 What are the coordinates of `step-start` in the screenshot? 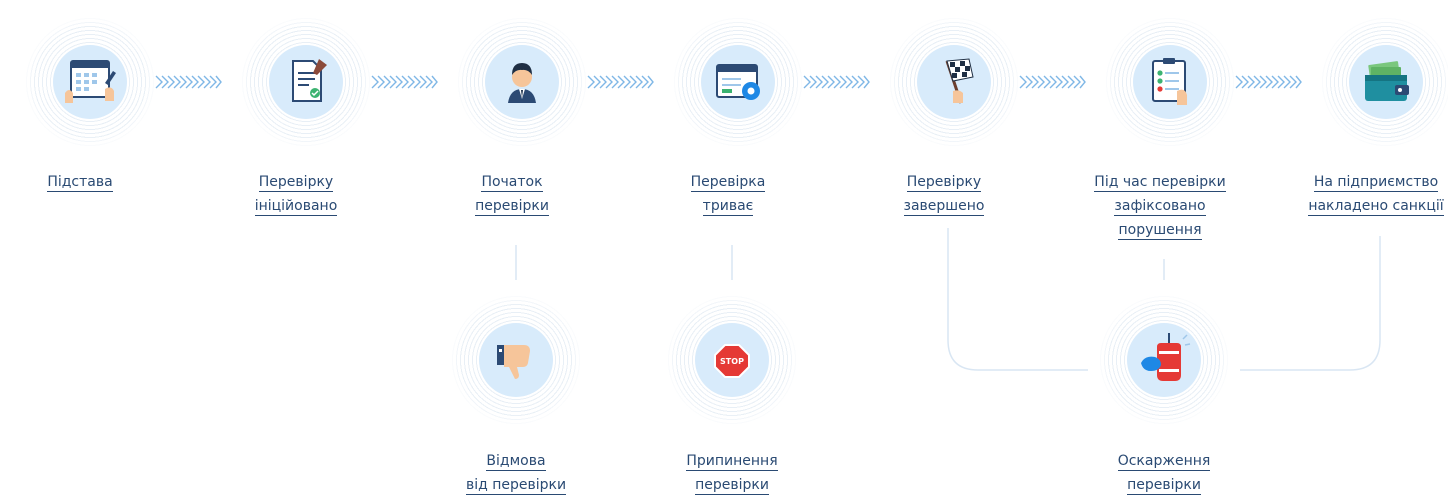 It's located at (522, 82).